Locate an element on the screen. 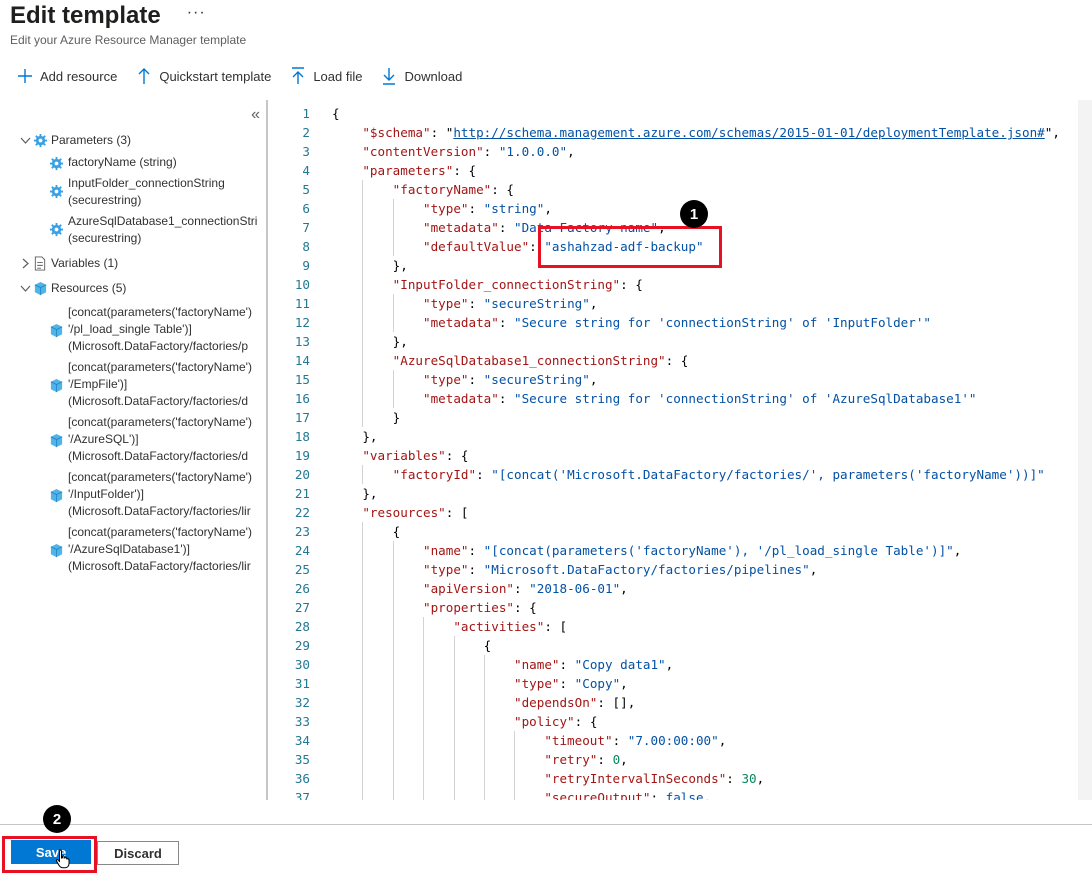 This screenshot has width=1092, height=874. code-line: "retryIntervalInSeconds": 30, is located at coordinates (548, 778).